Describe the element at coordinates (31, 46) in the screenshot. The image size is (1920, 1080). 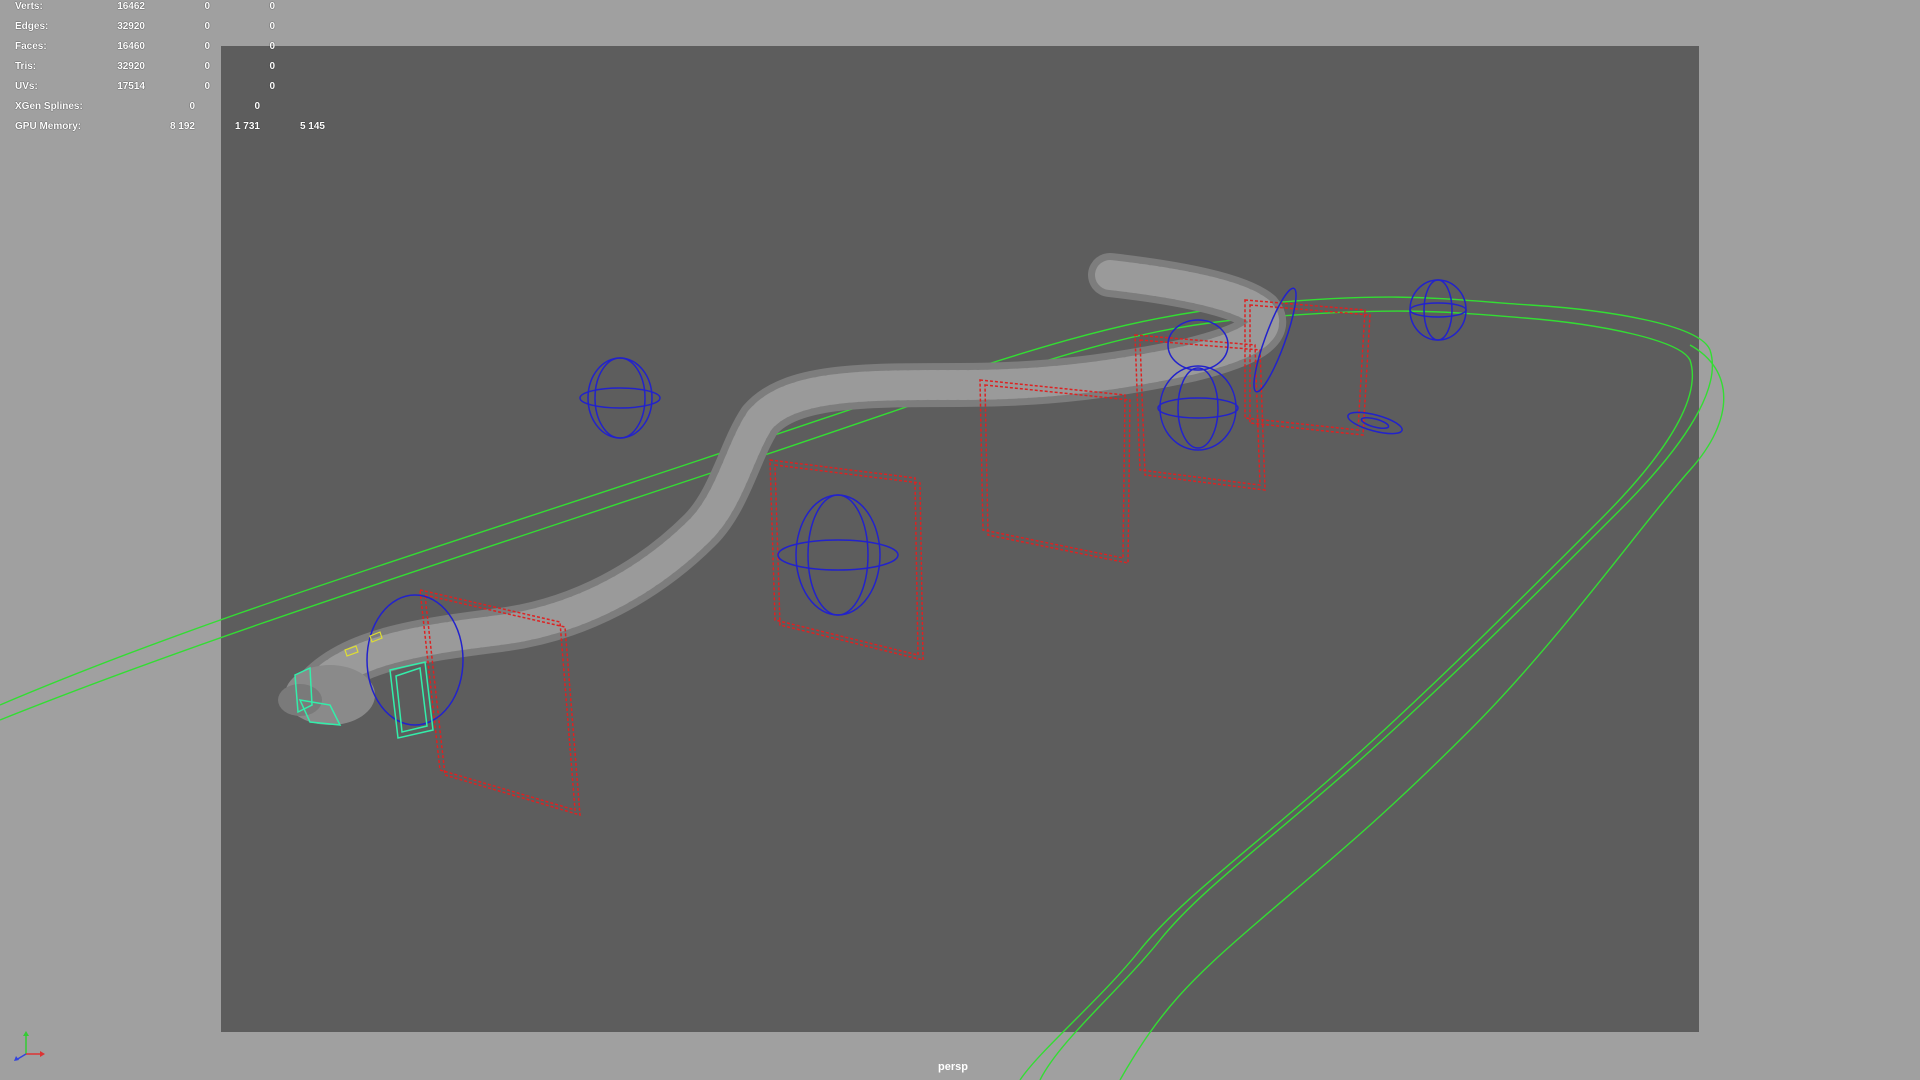
I see `hud-label: Faces:` at that location.